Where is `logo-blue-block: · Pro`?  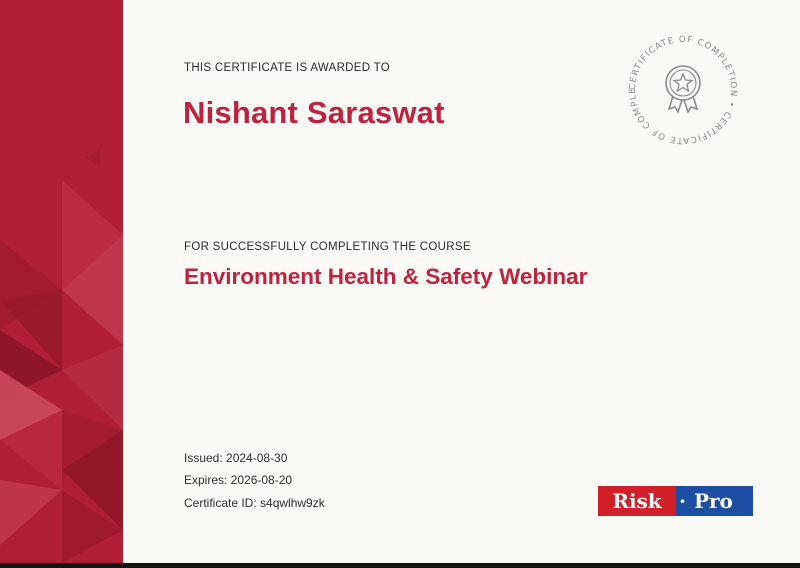
logo-blue-block: · Pro is located at coordinates (714, 501).